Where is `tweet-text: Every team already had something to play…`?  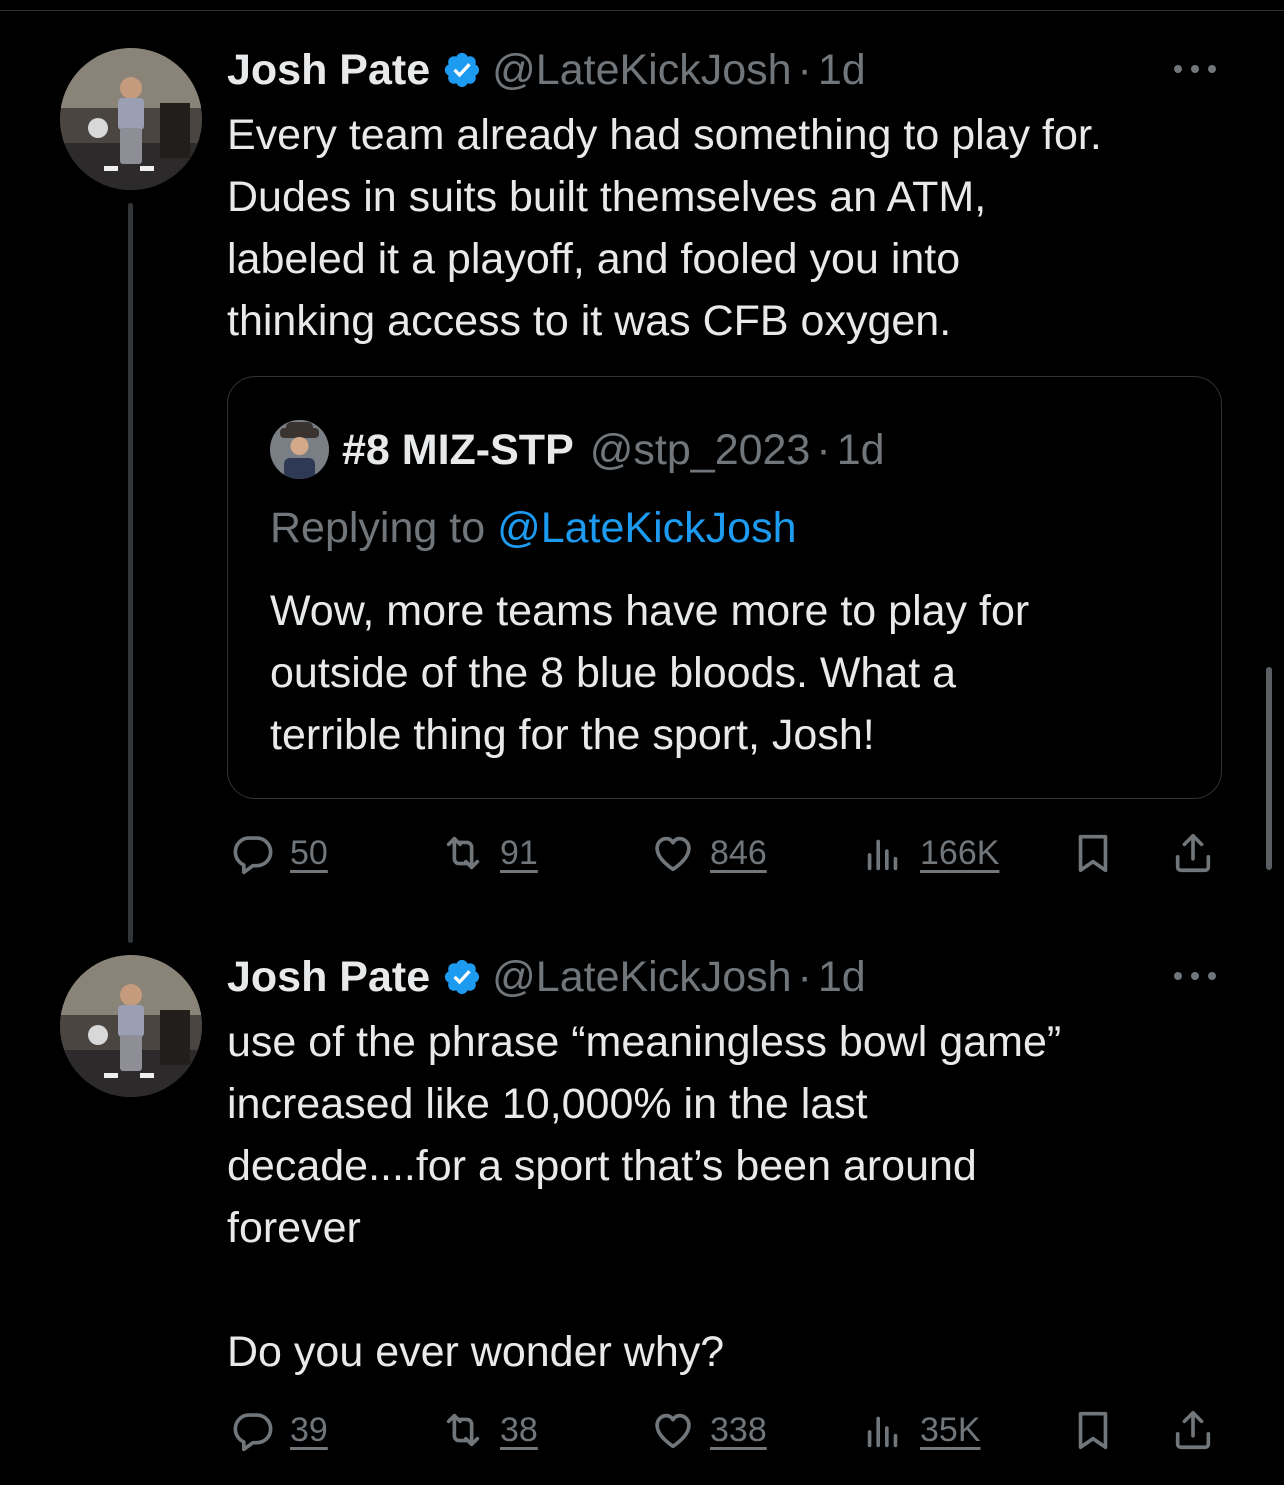 tweet-text: Every team already had something to play… is located at coordinates (664, 228).